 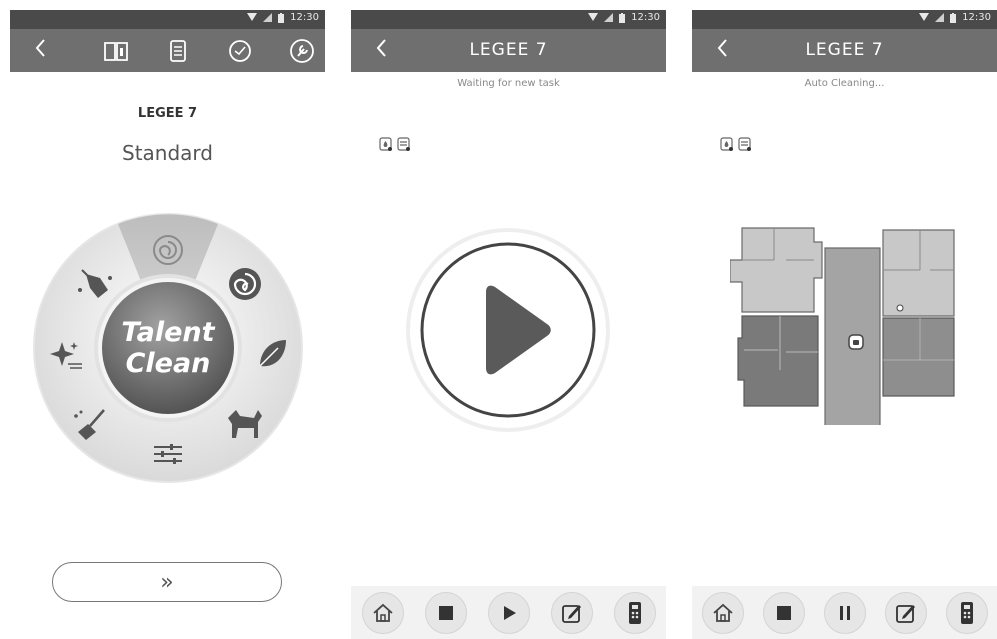 I want to click on manual-book-button, so click(x=116, y=51).